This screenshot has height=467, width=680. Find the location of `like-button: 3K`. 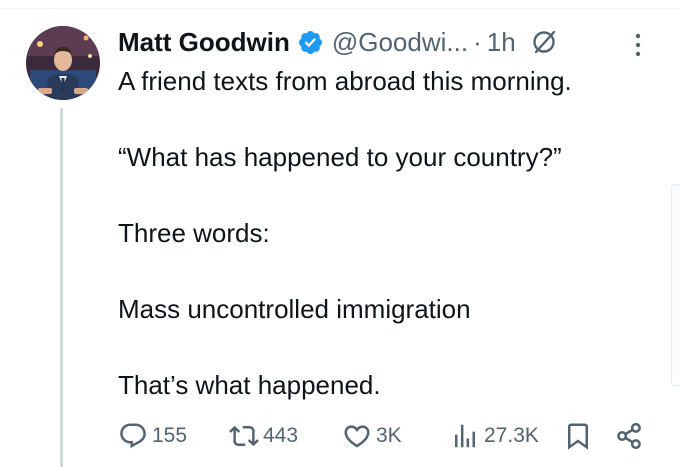

like-button: 3K is located at coordinates (372, 436).